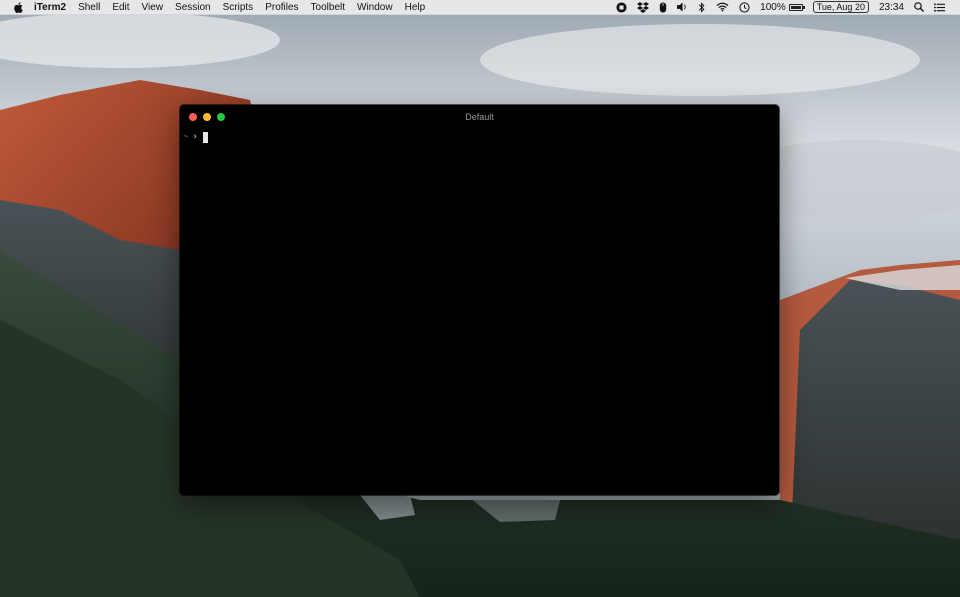  Describe the element at coordinates (415, 7) in the screenshot. I see `menu-help: Help` at that location.